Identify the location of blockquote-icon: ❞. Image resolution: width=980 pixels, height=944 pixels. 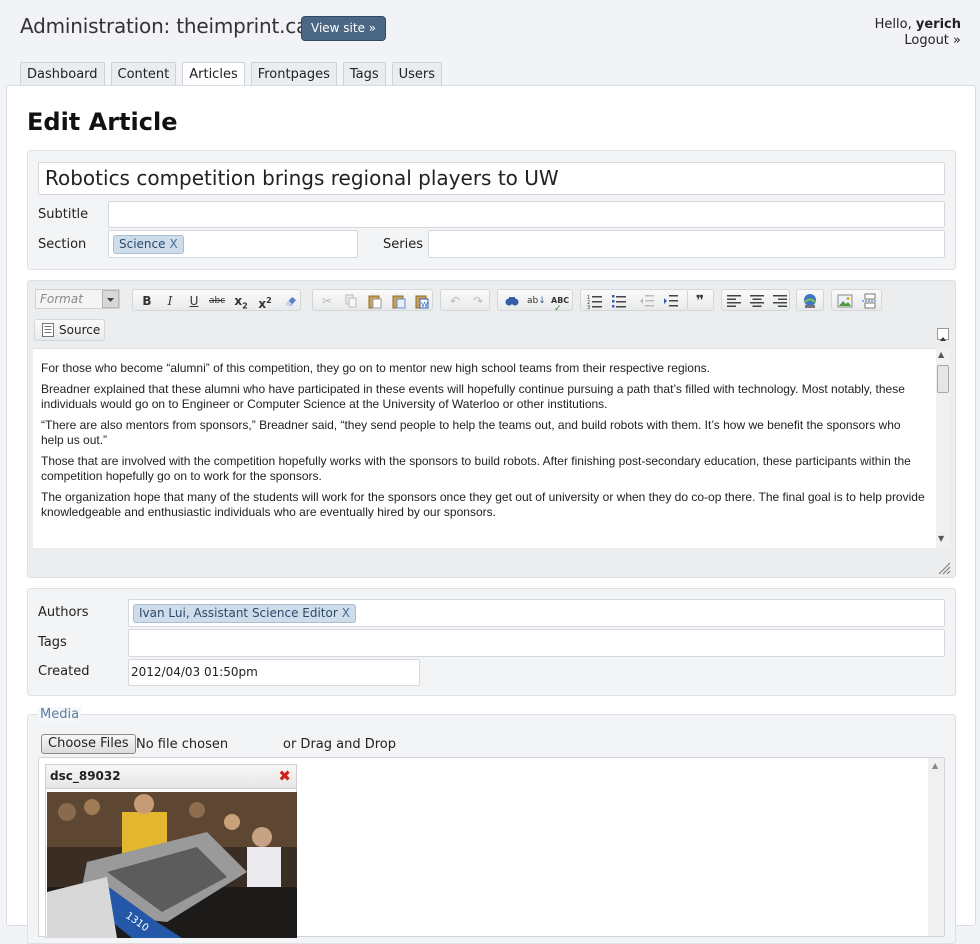
(700, 301).